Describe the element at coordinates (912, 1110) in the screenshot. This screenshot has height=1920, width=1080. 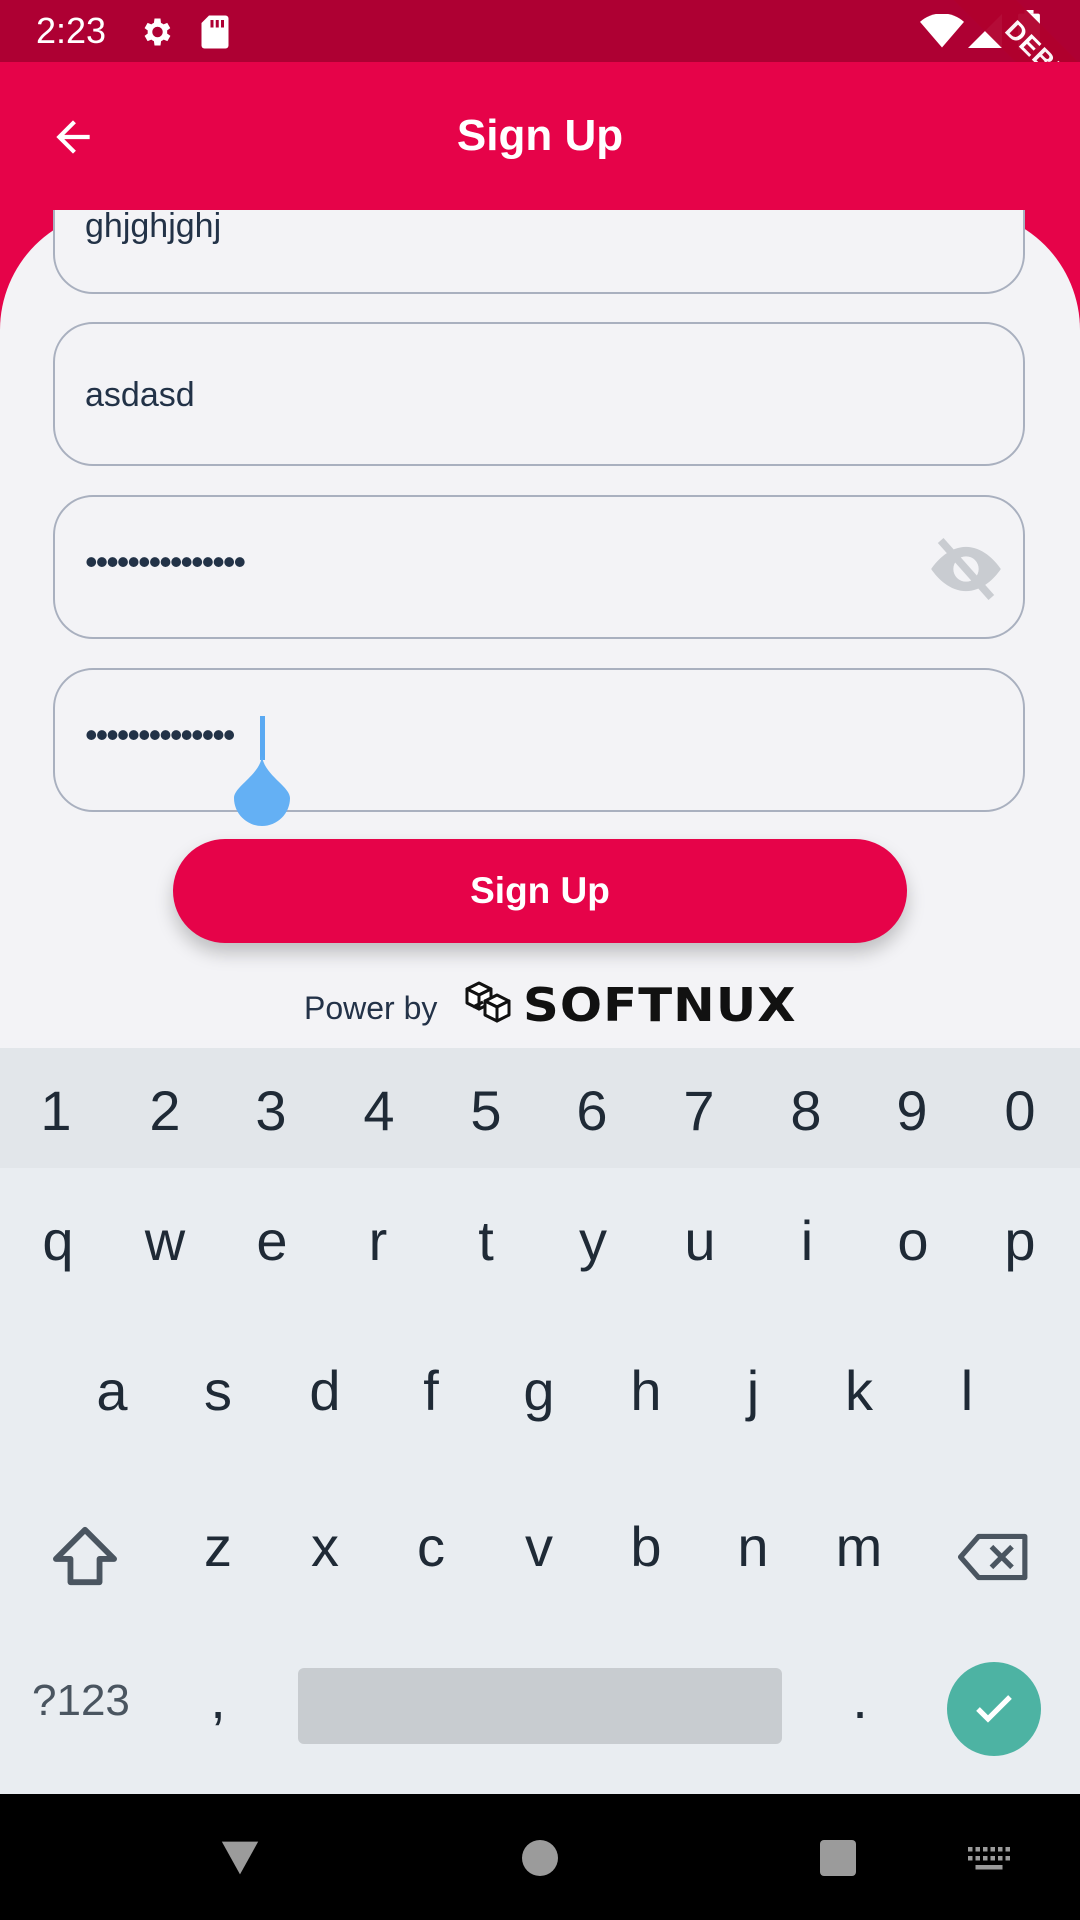
I see `key-9: 9` at that location.